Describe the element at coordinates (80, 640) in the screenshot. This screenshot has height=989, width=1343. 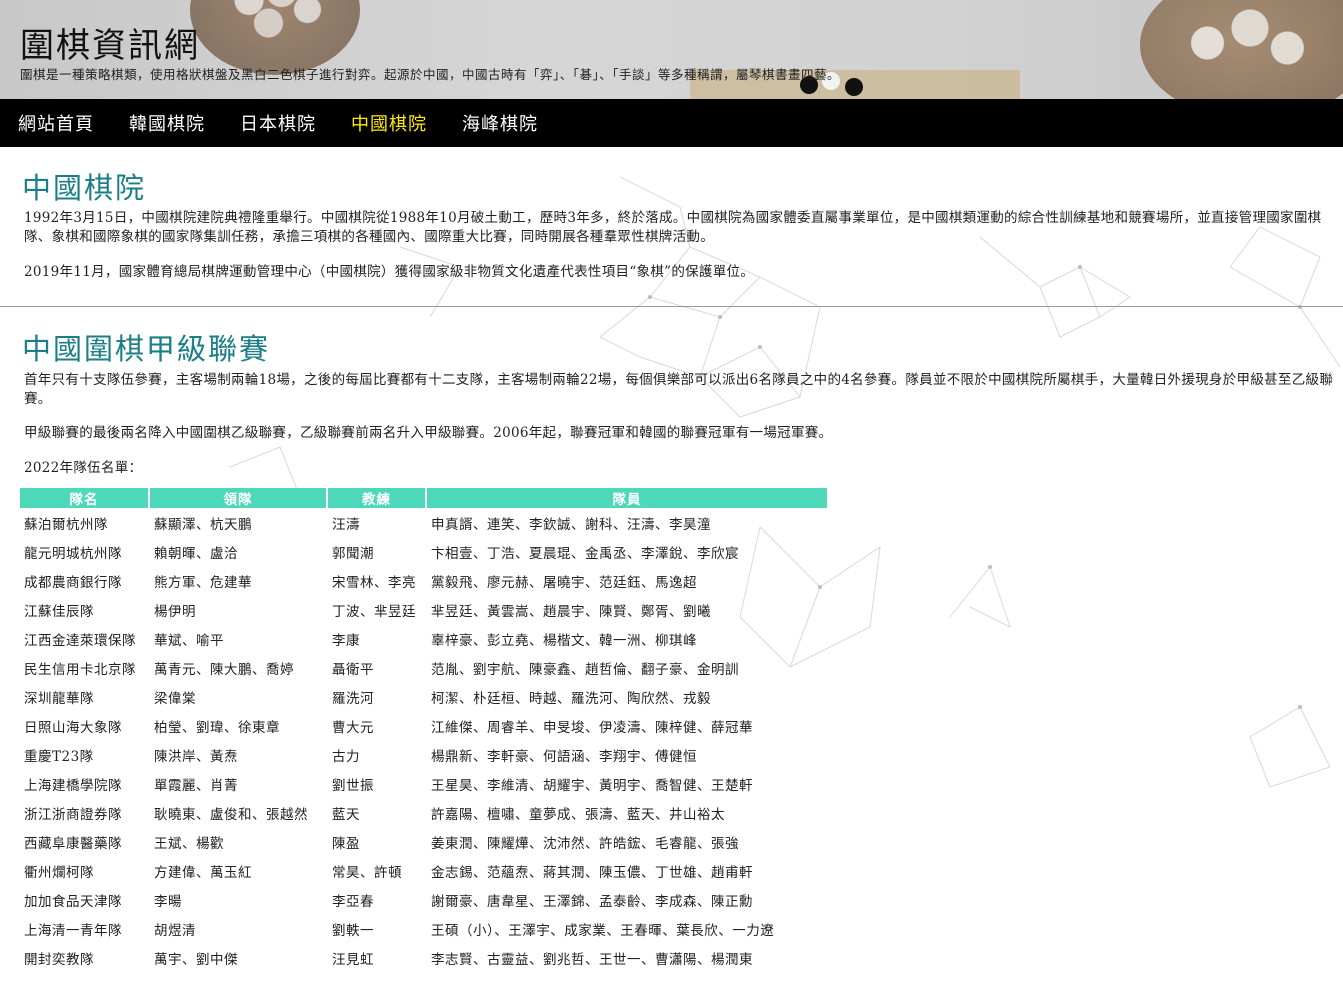
I see `cell-team: 江西金達萊環保隊` at that location.